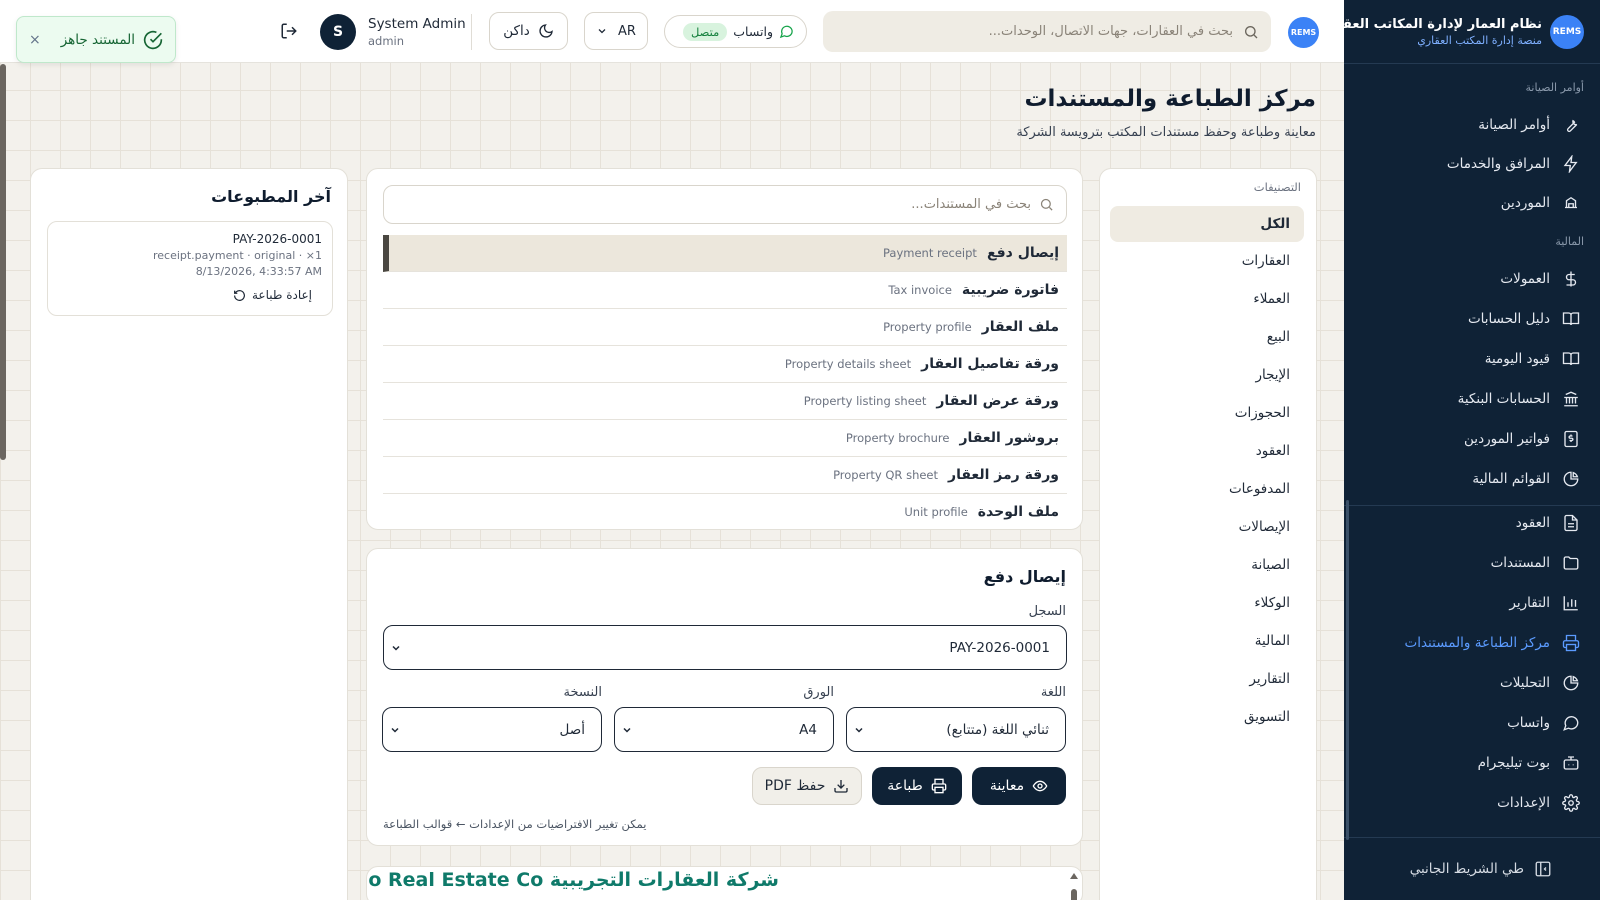 Image resolution: width=1600 pixels, height=900 pixels. What do you see at coordinates (1207, 375) in the screenshot?
I see `category-rent: الإيجار` at bounding box center [1207, 375].